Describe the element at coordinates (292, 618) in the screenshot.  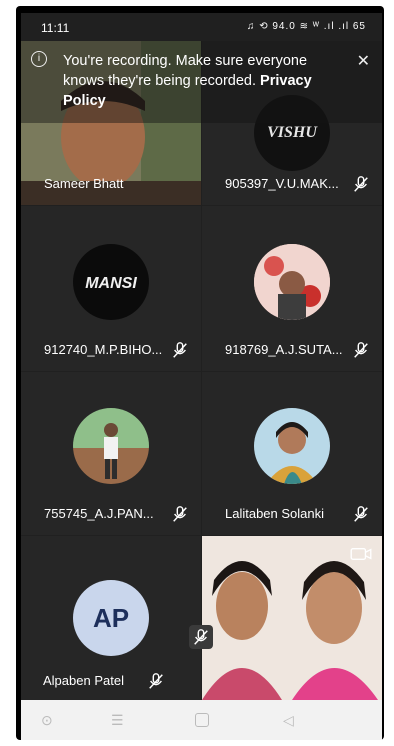
I see `self-view-tile` at that location.